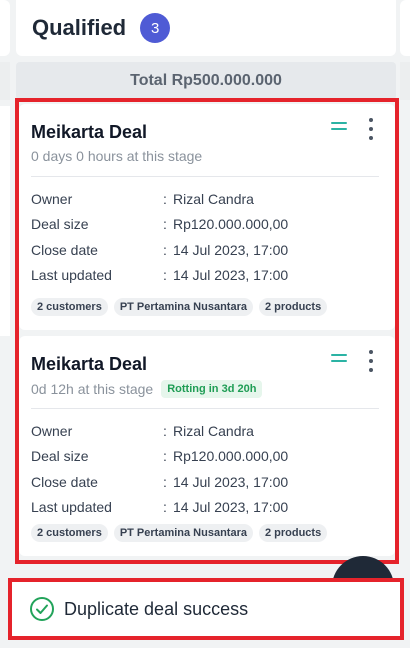 This screenshot has width=410, height=648. What do you see at coordinates (206, 28) in the screenshot?
I see `column-header: Qualified 3` at bounding box center [206, 28].